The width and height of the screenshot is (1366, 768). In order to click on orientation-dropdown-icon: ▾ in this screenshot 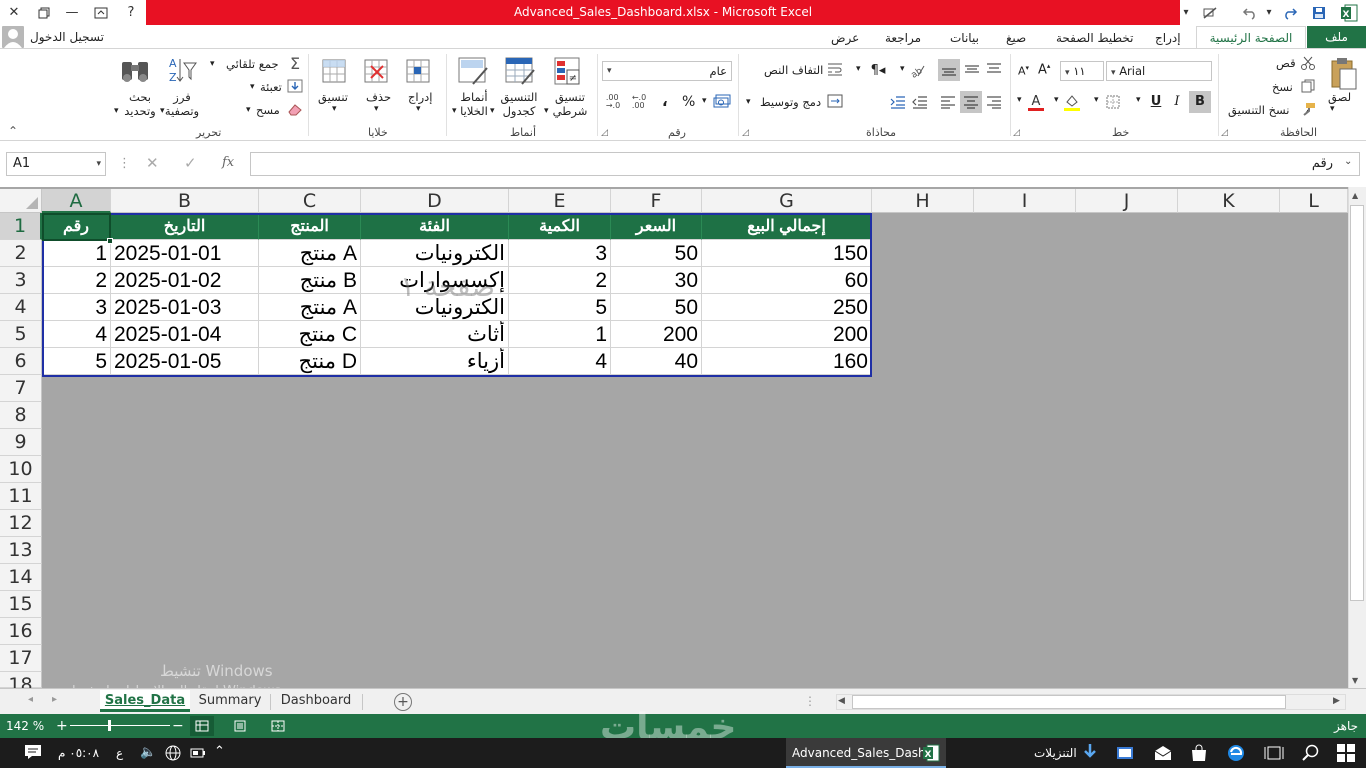, I will do `click(902, 69)`.